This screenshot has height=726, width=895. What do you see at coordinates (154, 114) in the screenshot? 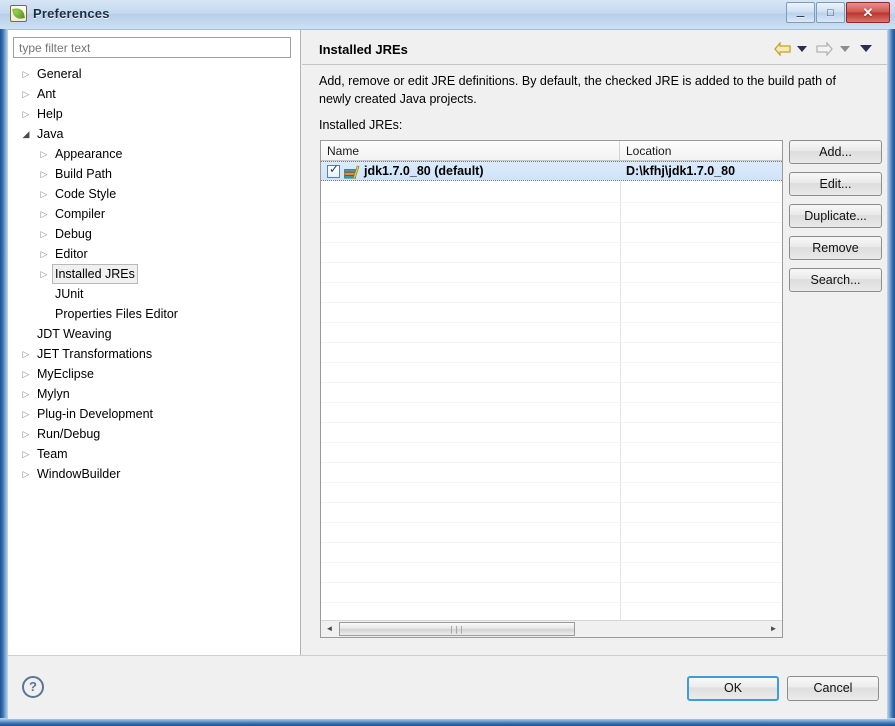
I see `sidebar-item-help: ▷ Help` at bounding box center [154, 114].